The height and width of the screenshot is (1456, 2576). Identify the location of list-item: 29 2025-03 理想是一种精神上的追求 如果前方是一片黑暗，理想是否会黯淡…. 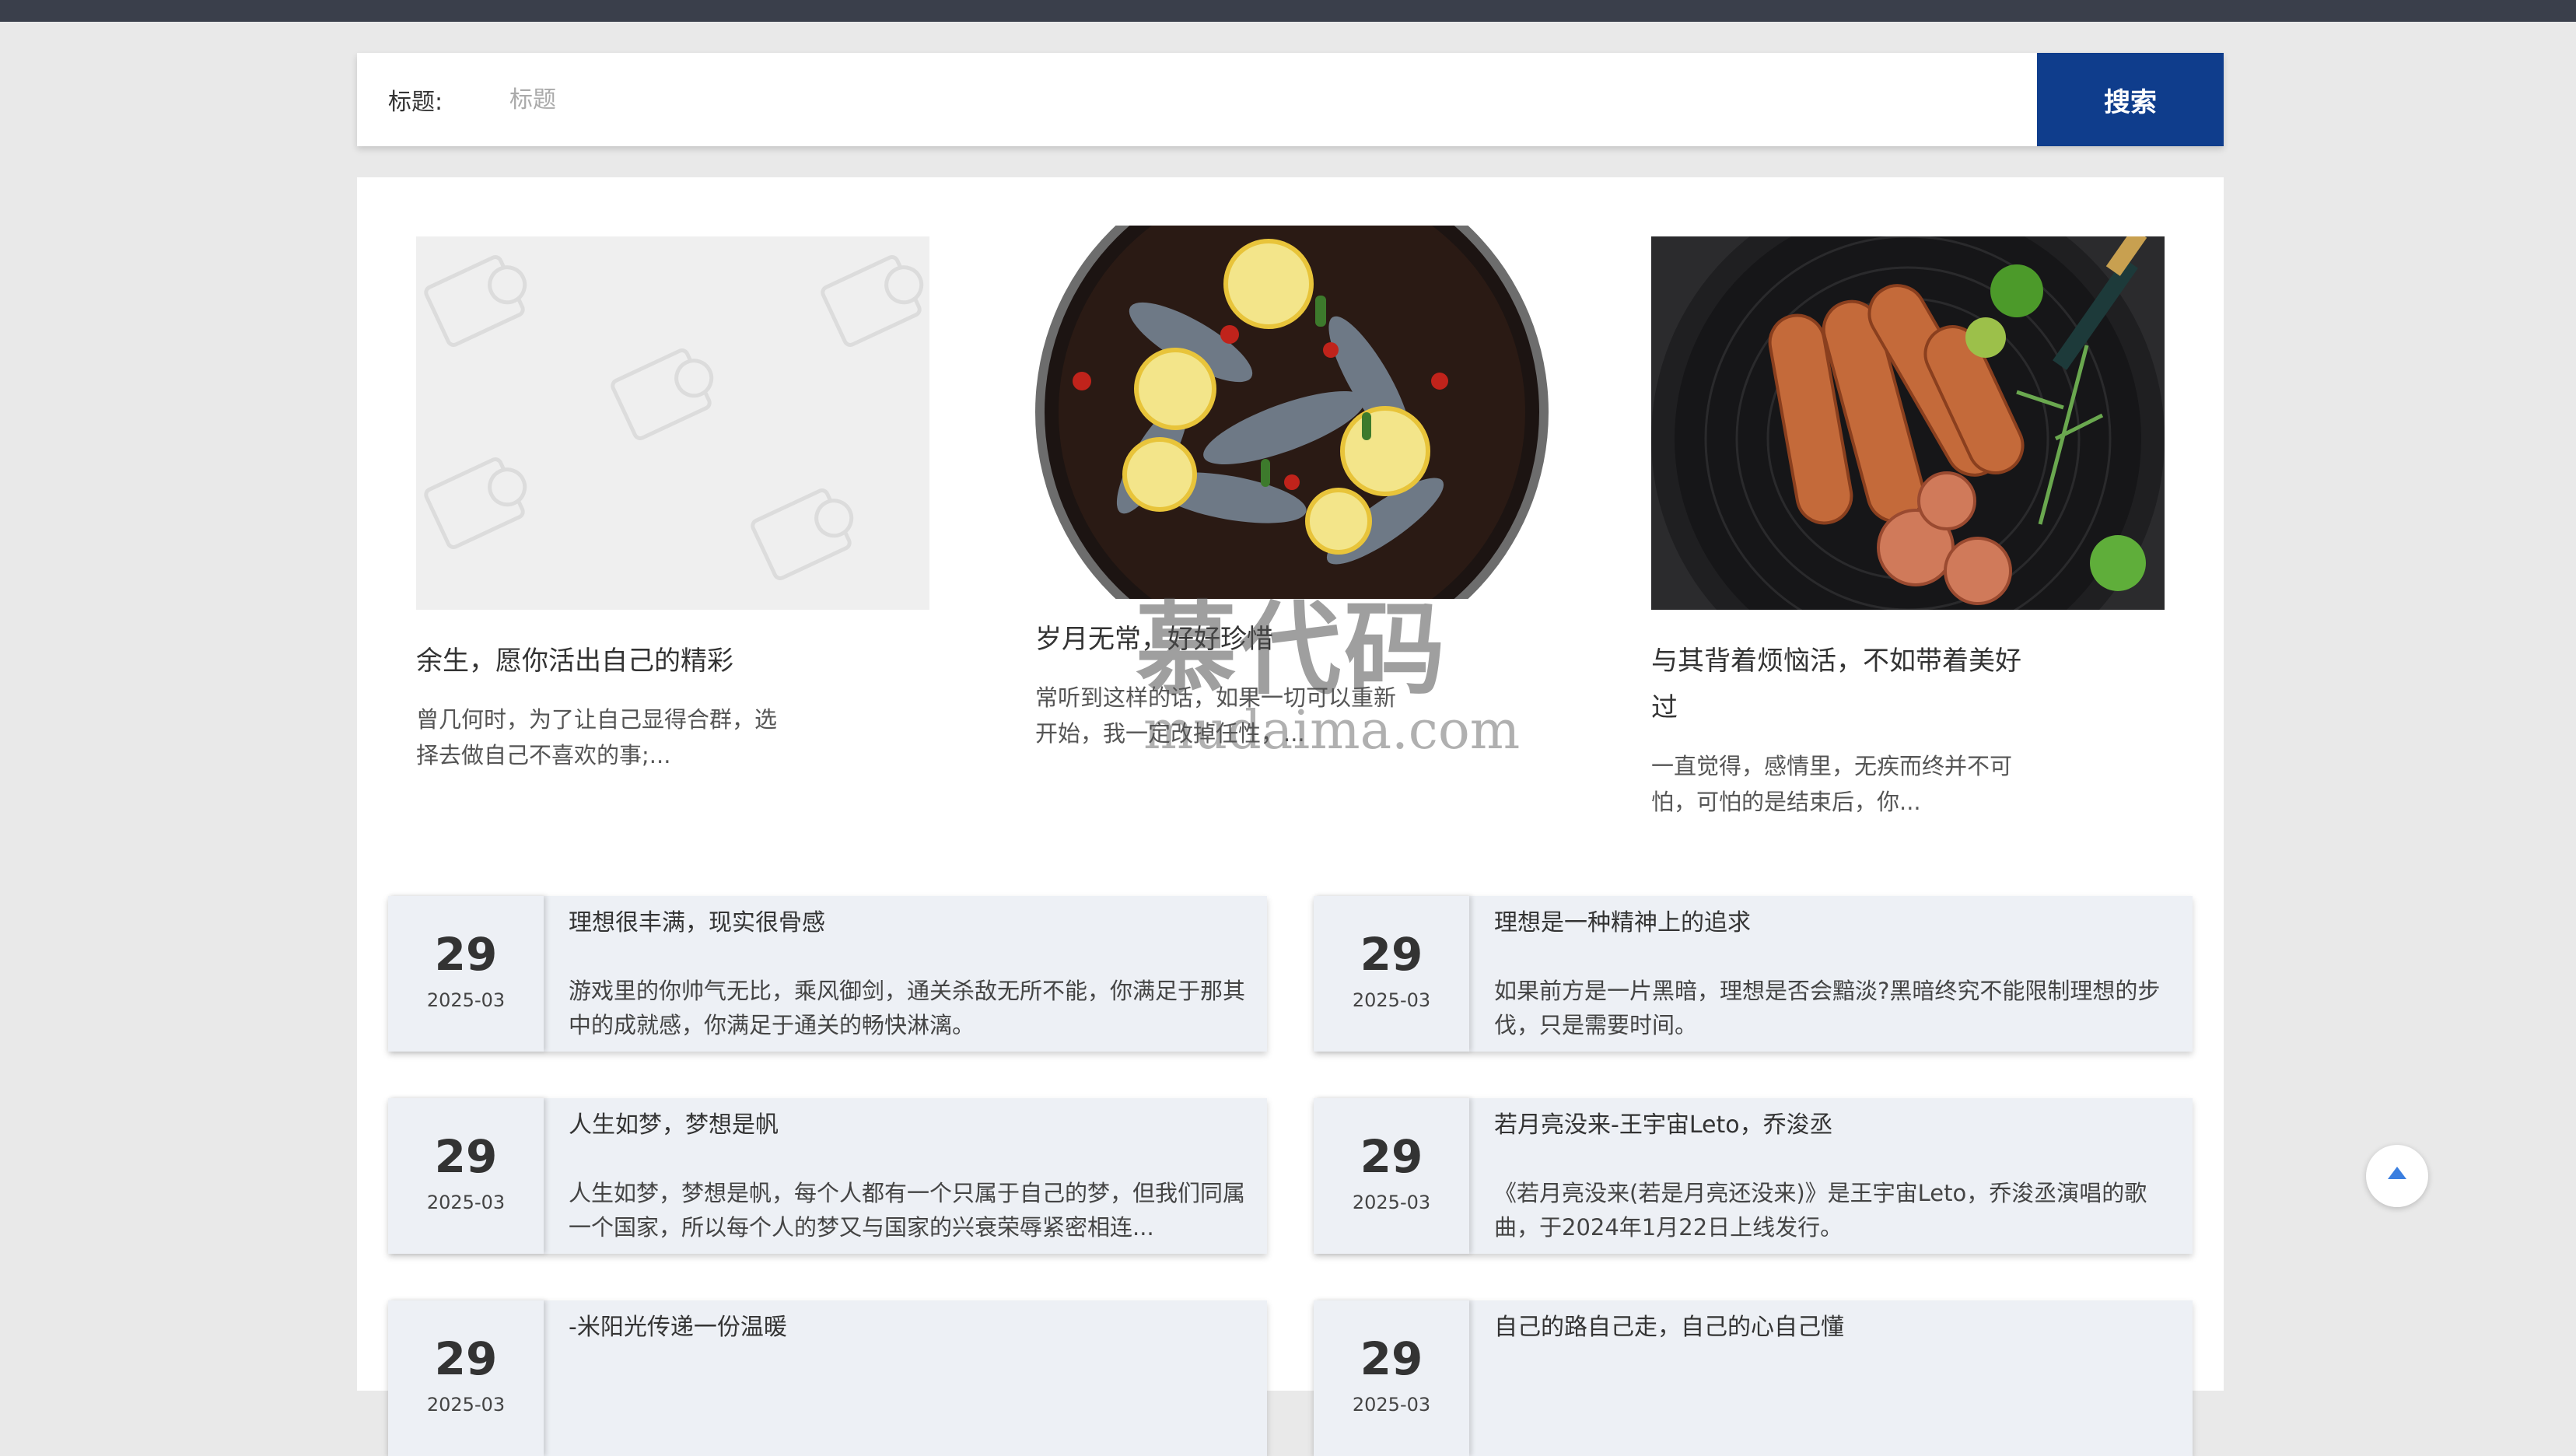
(1753, 974).